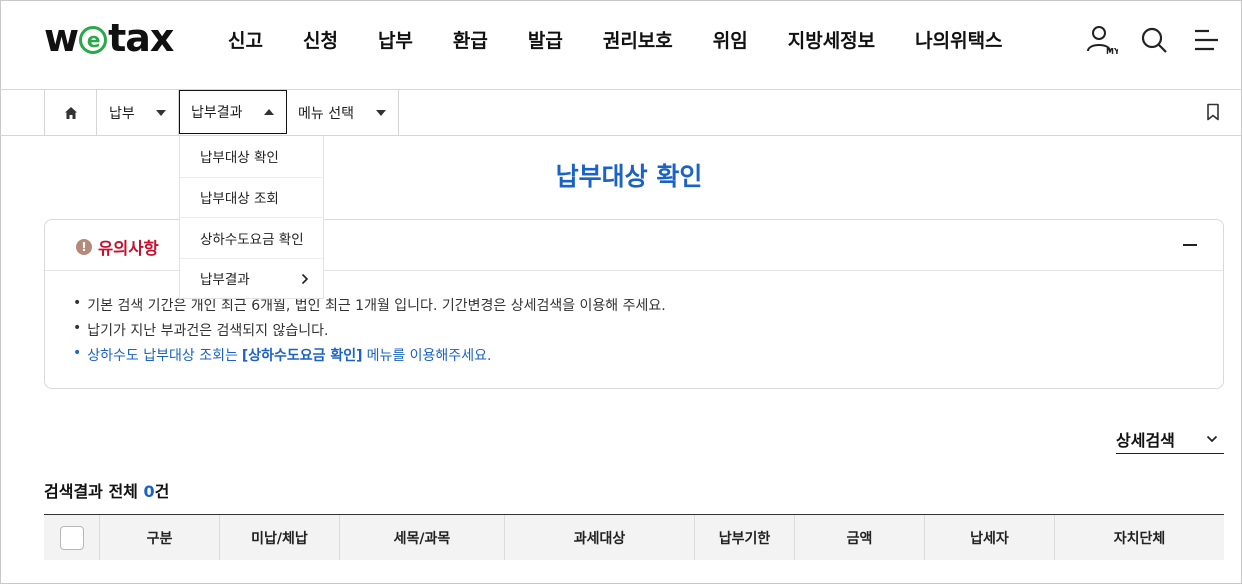 This screenshot has width=1242, height=584. Describe the element at coordinates (648, 332) in the screenshot. I see `notice-line: • 납기가 지난 부과건은 검색되지 않습니다.` at that location.